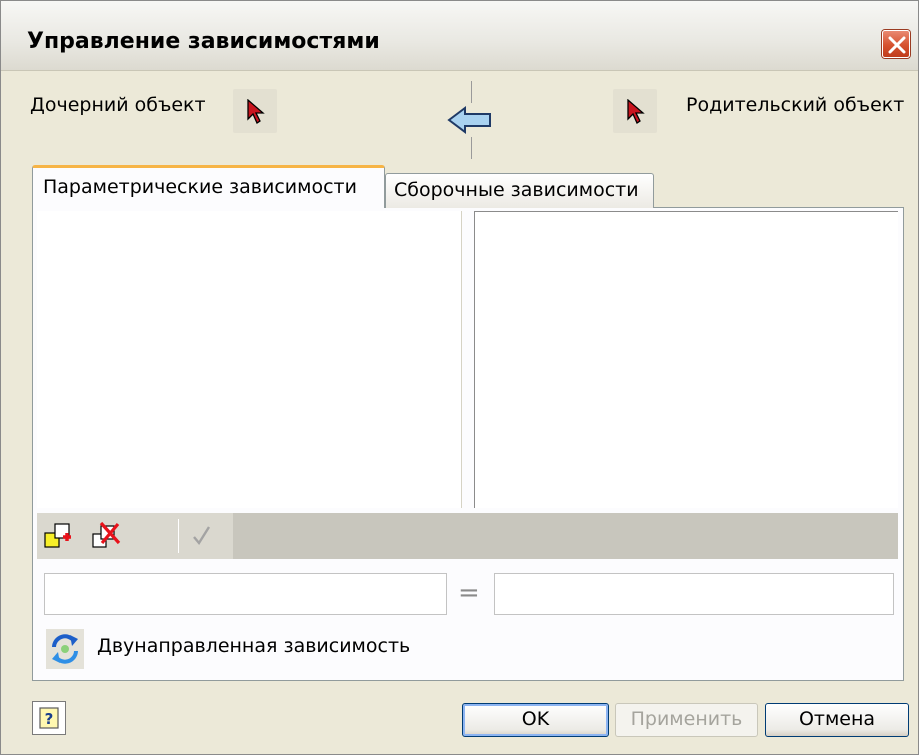 This screenshot has width=919, height=755. I want to click on checkmark-icon, so click(202, 536).